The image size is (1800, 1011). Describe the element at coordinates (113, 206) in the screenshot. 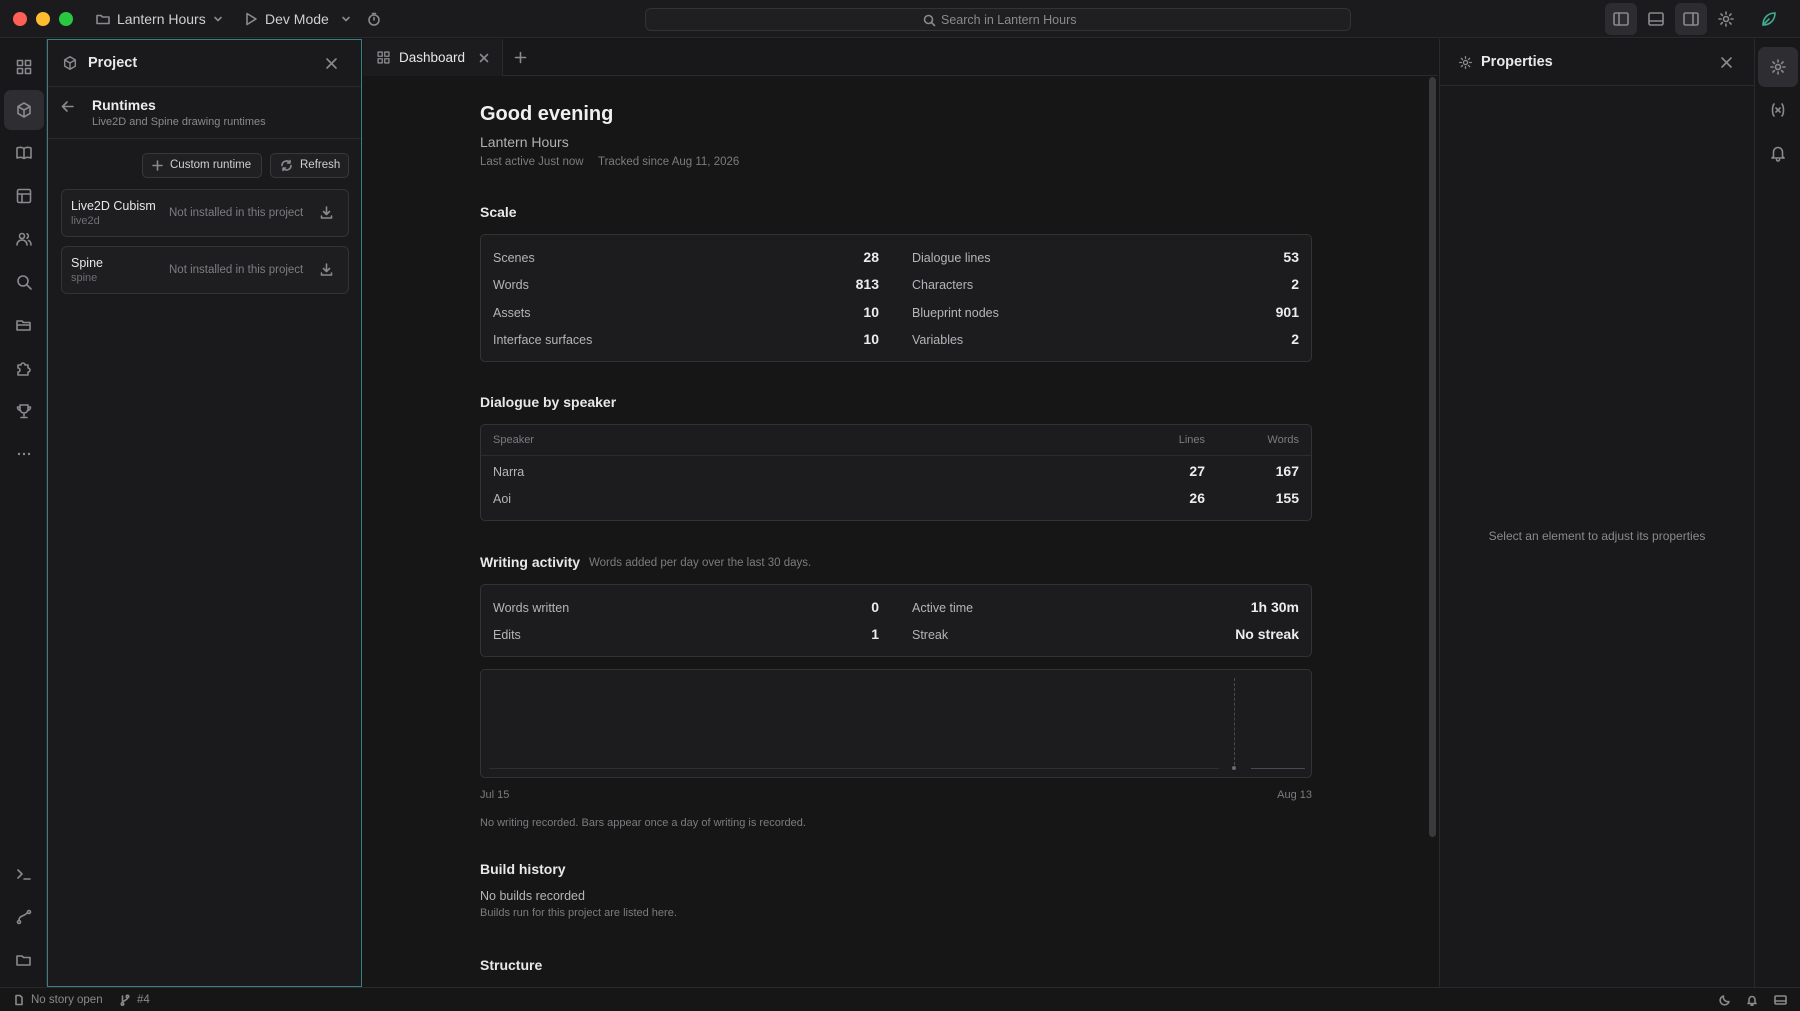

I see `runtime-name: Live2D Cubism` at that location.